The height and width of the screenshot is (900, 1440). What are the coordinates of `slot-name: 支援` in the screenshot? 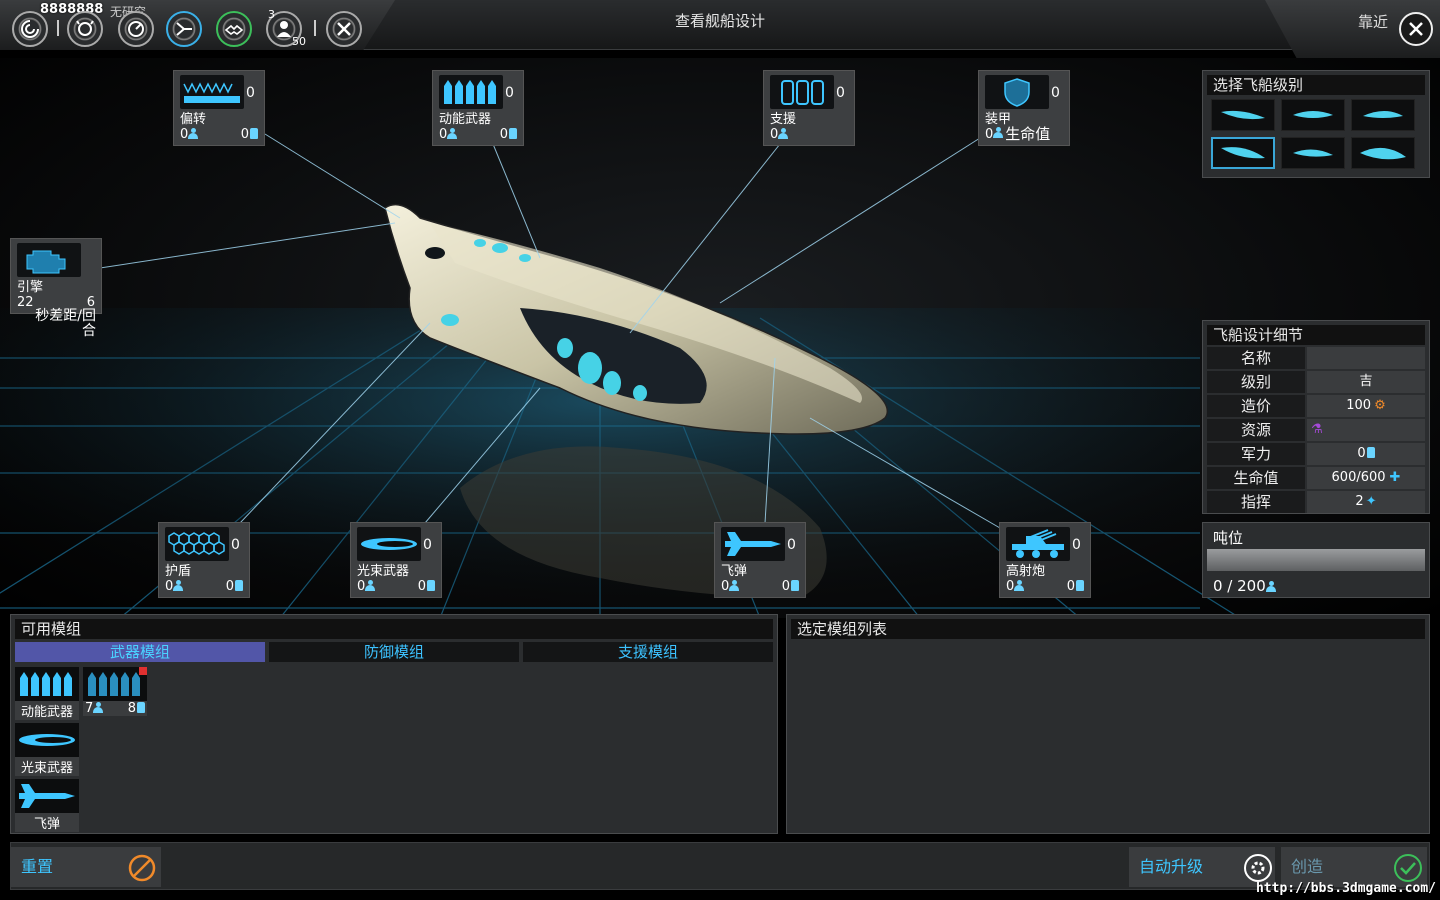 It's located at (783, 119).